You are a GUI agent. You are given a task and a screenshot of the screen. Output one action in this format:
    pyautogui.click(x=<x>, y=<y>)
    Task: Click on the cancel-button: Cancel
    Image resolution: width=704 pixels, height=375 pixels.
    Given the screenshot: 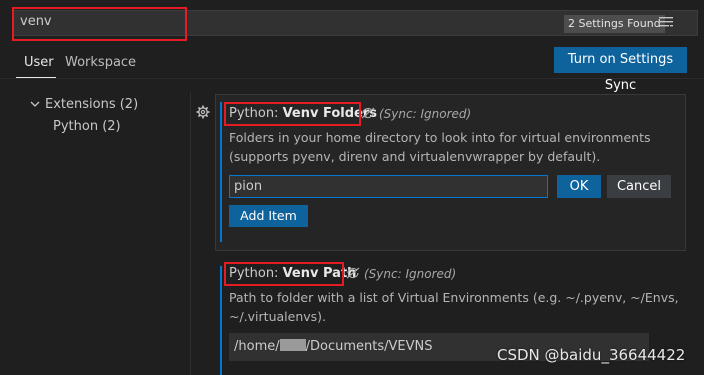 What is the action you would take?
    pyautogui.click(x=639, y=186)
    